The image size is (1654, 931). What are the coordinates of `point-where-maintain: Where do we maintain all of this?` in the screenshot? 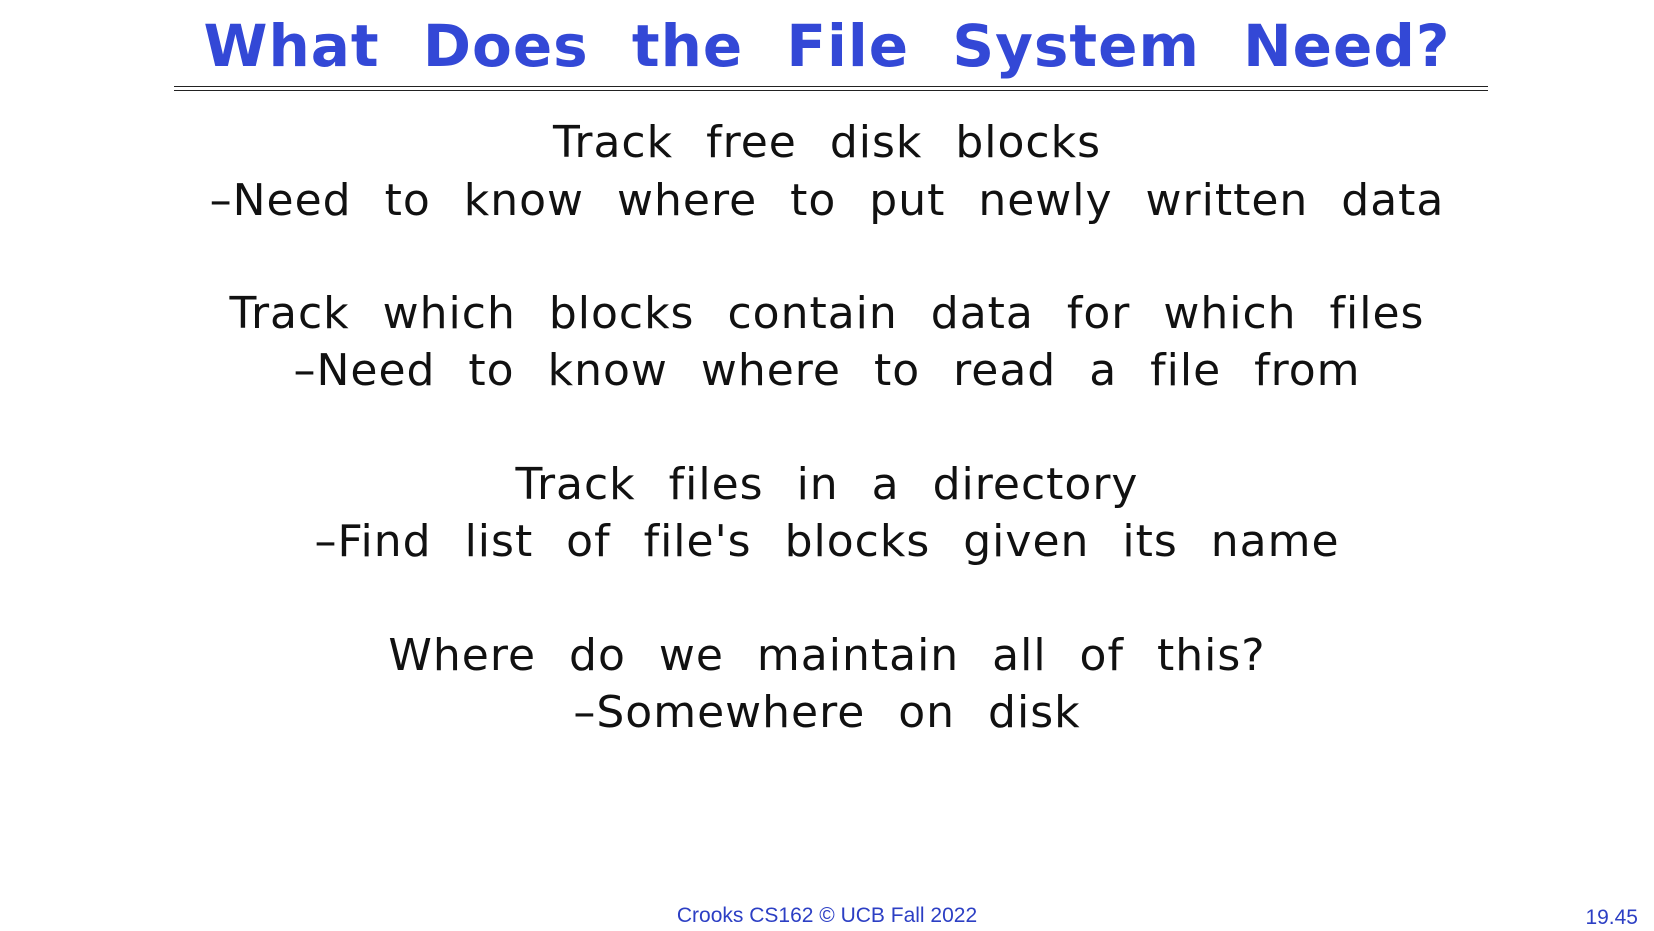 It's located at (827, 655).